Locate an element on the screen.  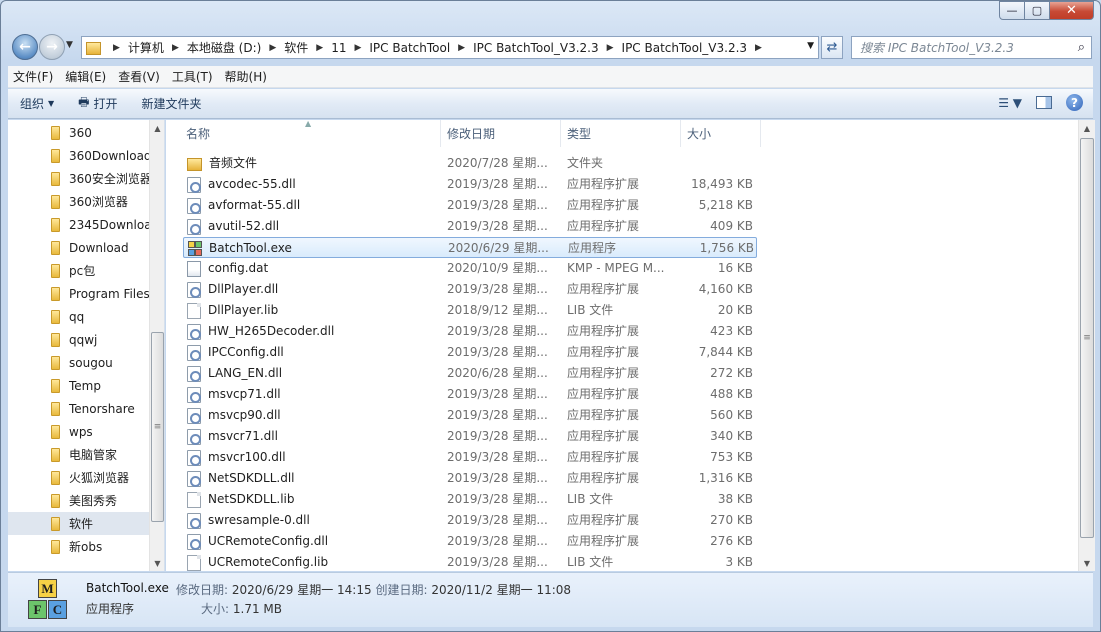
nav-scrollbar: ▲ ≡ ▼ is located at coordinates (156, 345).